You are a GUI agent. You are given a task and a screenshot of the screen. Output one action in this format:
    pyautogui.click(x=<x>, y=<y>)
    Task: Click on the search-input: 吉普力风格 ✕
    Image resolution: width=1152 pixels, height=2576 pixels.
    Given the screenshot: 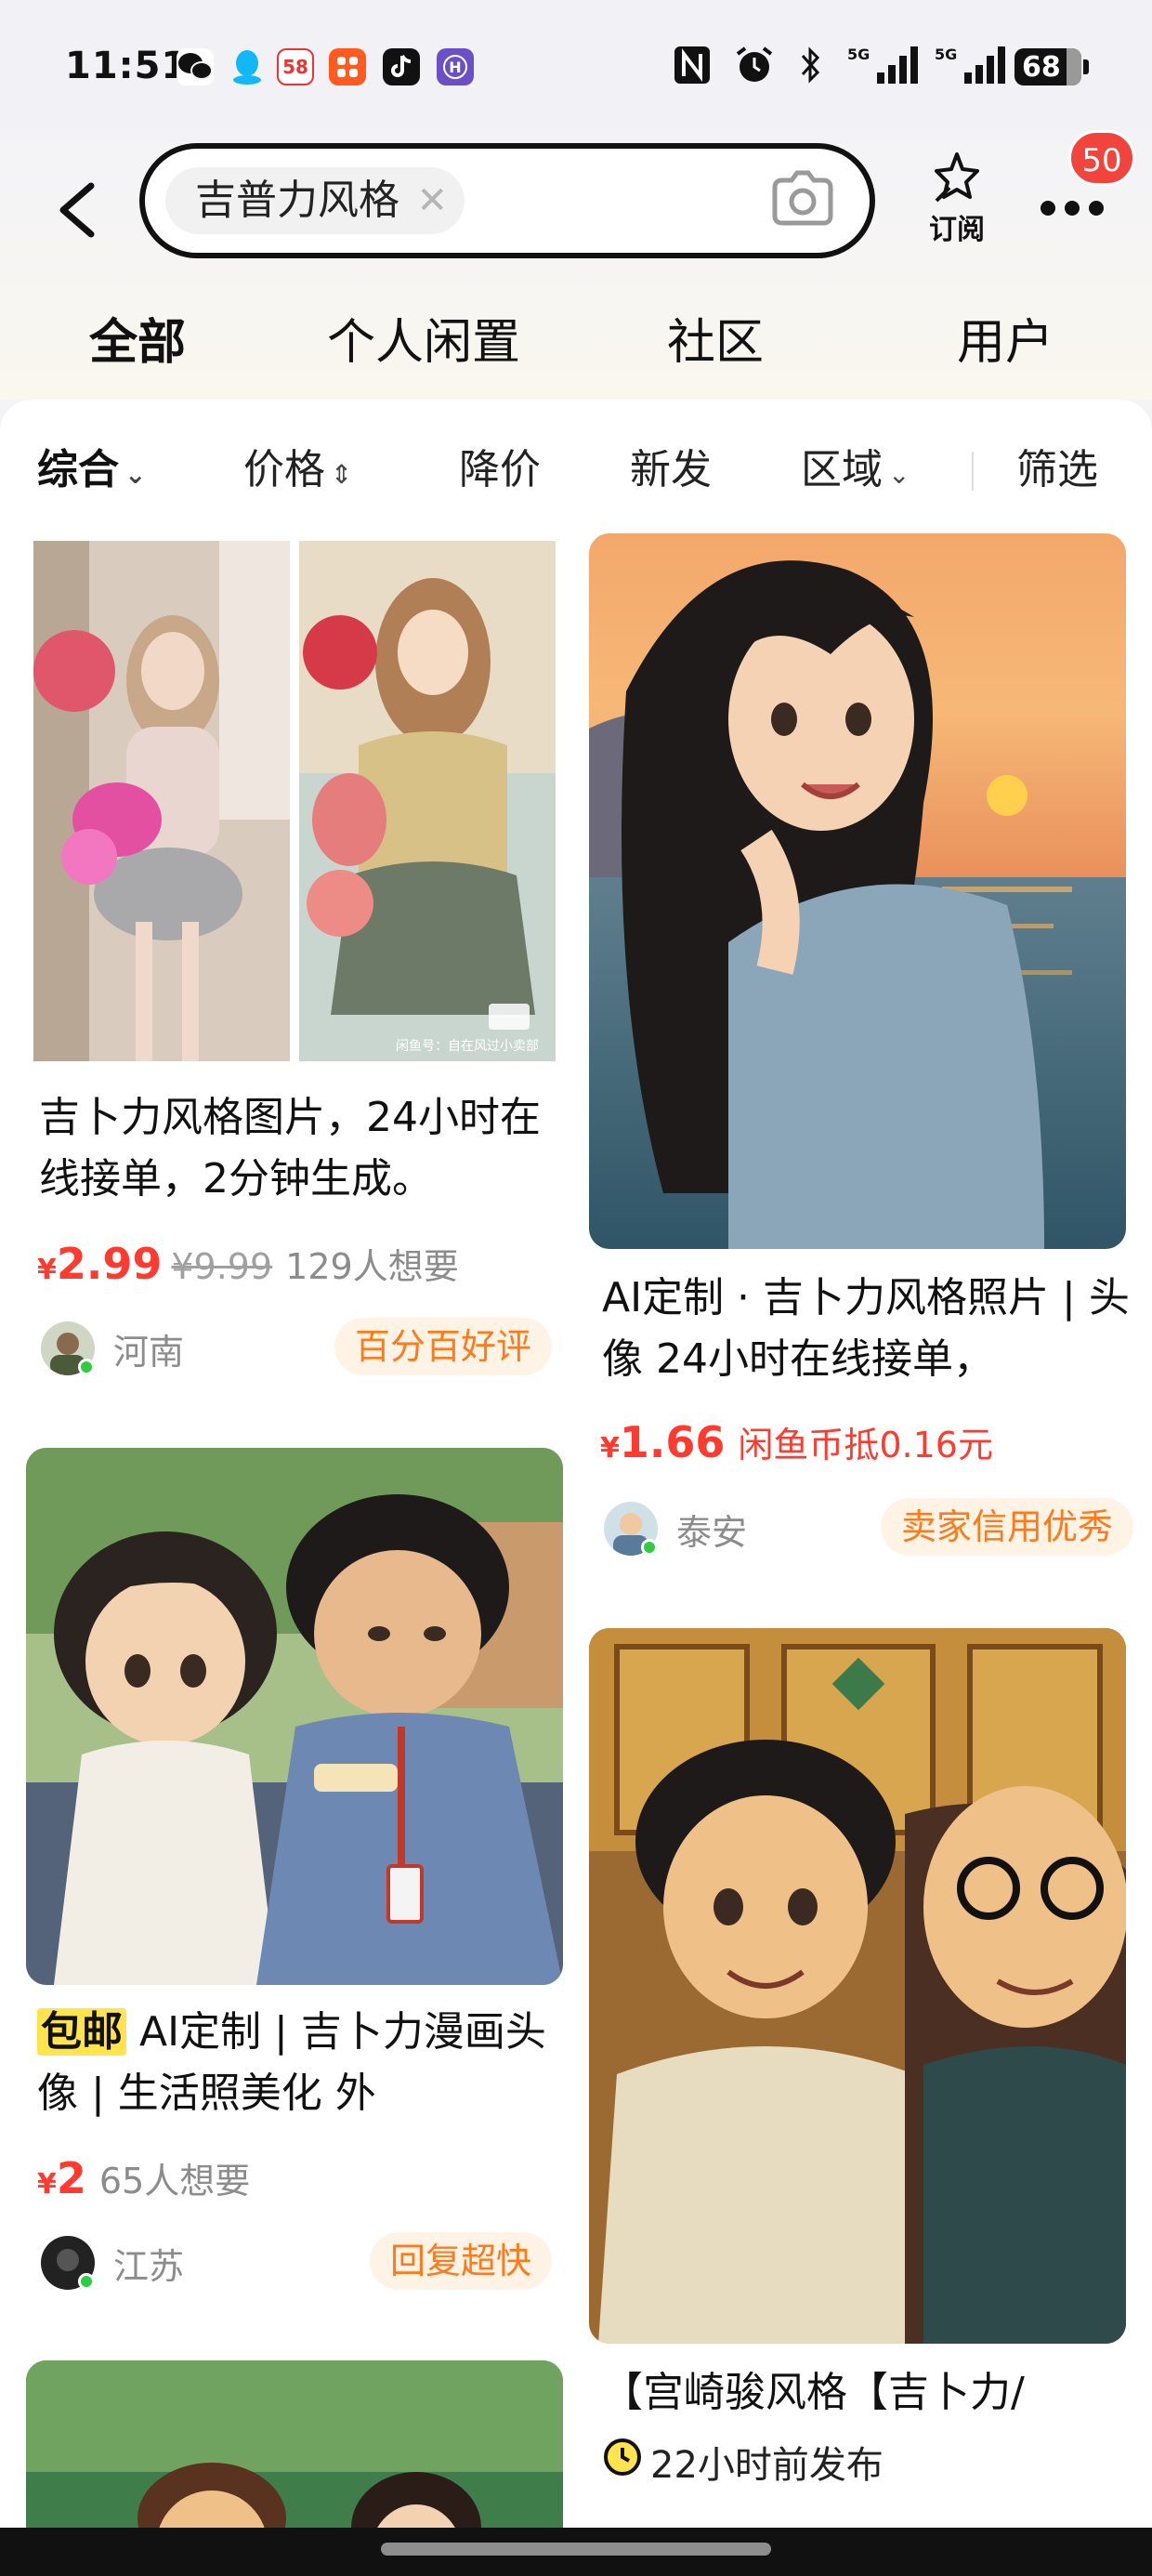 What is the action you would take?
    pyautogui.click(x=507, y=200)
    